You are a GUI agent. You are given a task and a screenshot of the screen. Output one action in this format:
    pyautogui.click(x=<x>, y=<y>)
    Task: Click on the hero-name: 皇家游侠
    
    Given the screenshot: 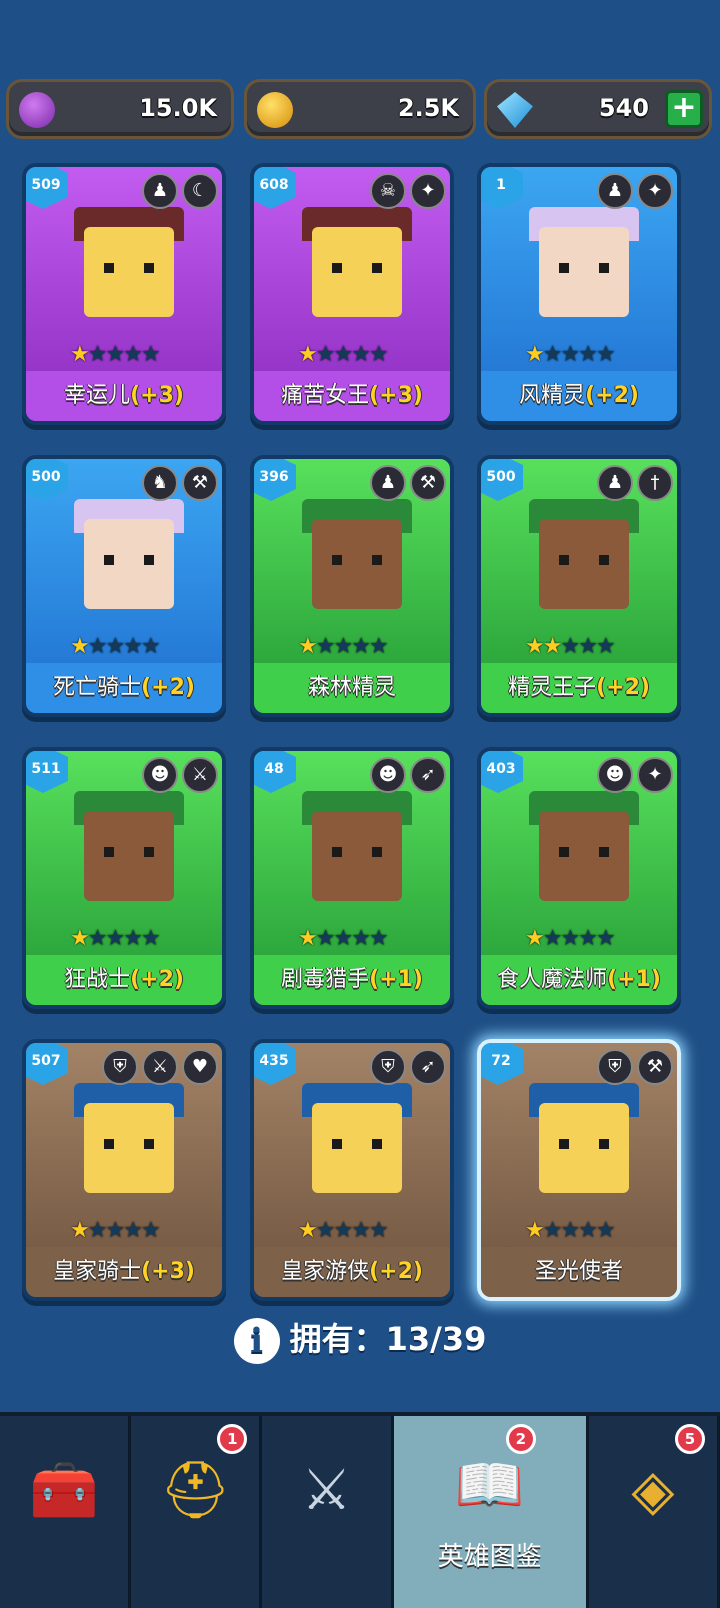 What is the action you would take?
    pyautogui.click(x=325, y=1271)
    